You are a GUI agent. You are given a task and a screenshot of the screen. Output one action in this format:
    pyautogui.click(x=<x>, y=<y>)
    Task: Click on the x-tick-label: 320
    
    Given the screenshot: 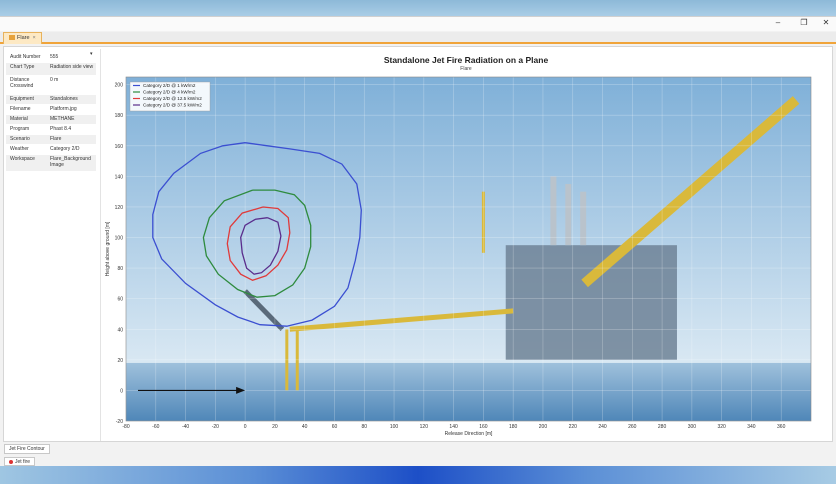 What is the action you would take?
    pyautogui.click(x=721, y=427)
    